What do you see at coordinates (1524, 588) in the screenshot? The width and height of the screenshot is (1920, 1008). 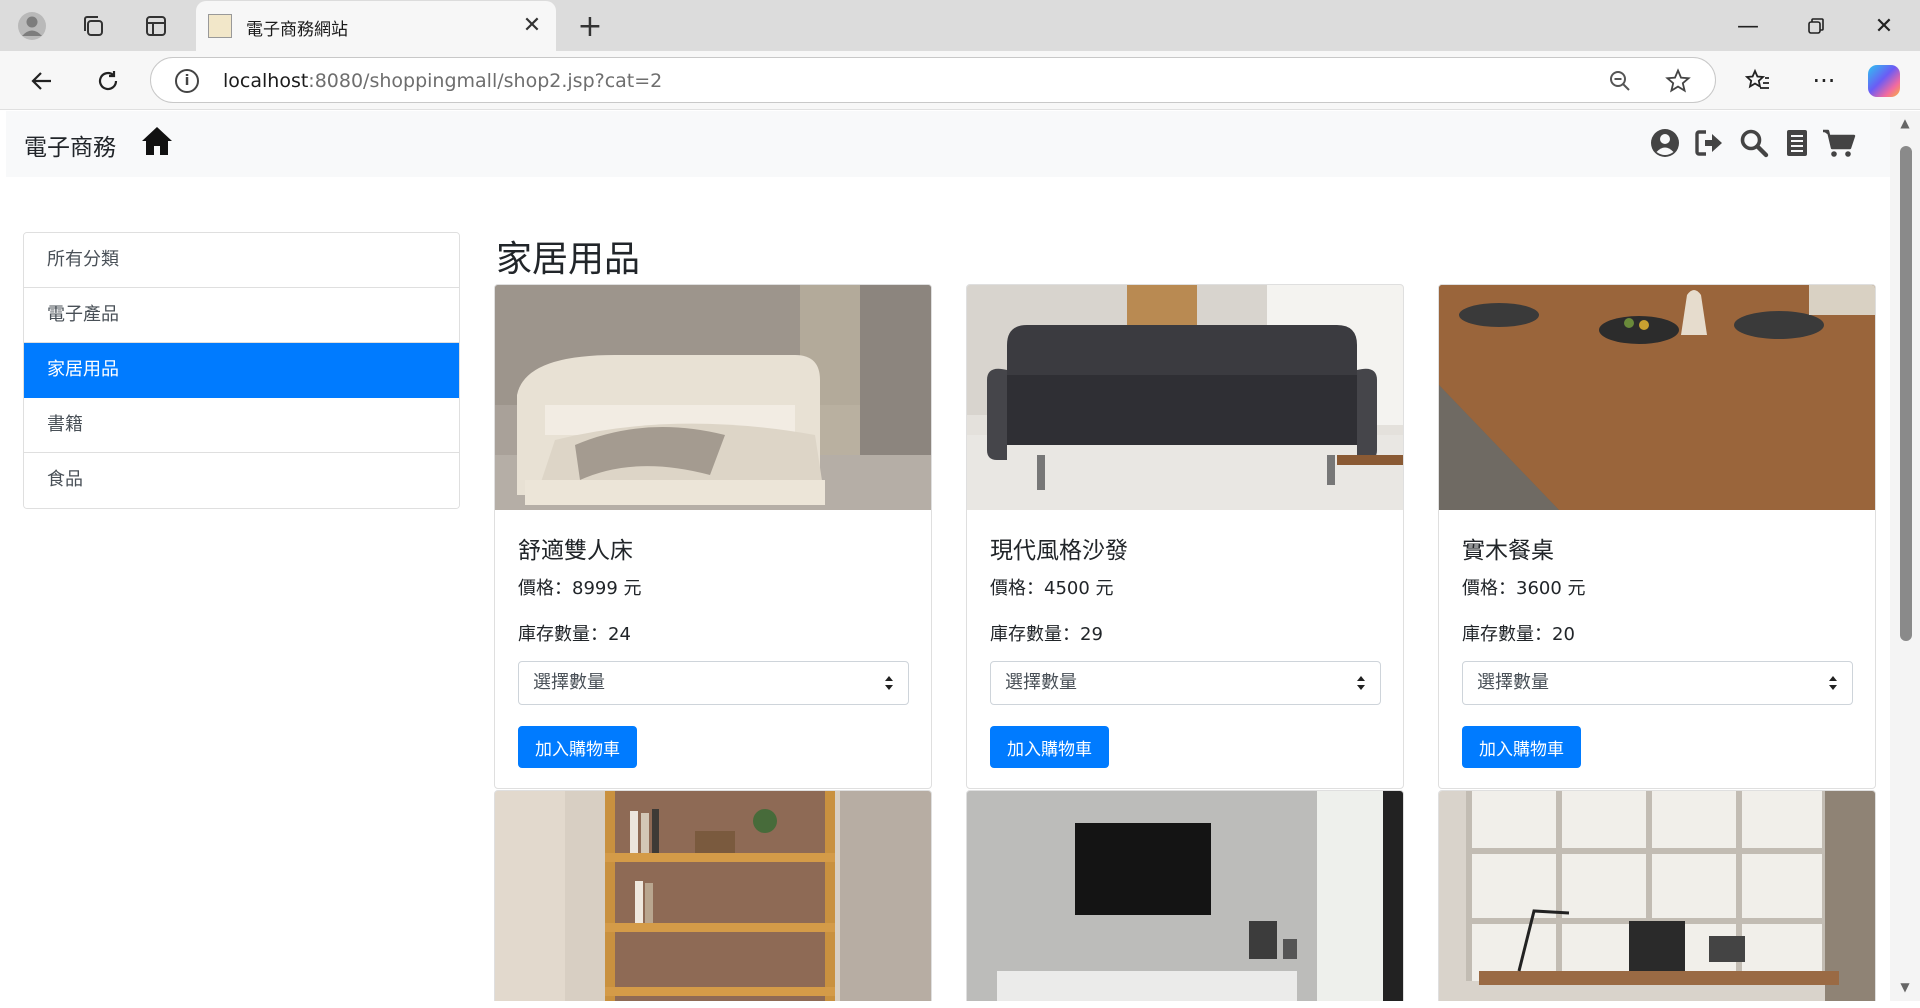 I see `product-price: 價格：3600 元` at bounding box center [1524, 588].